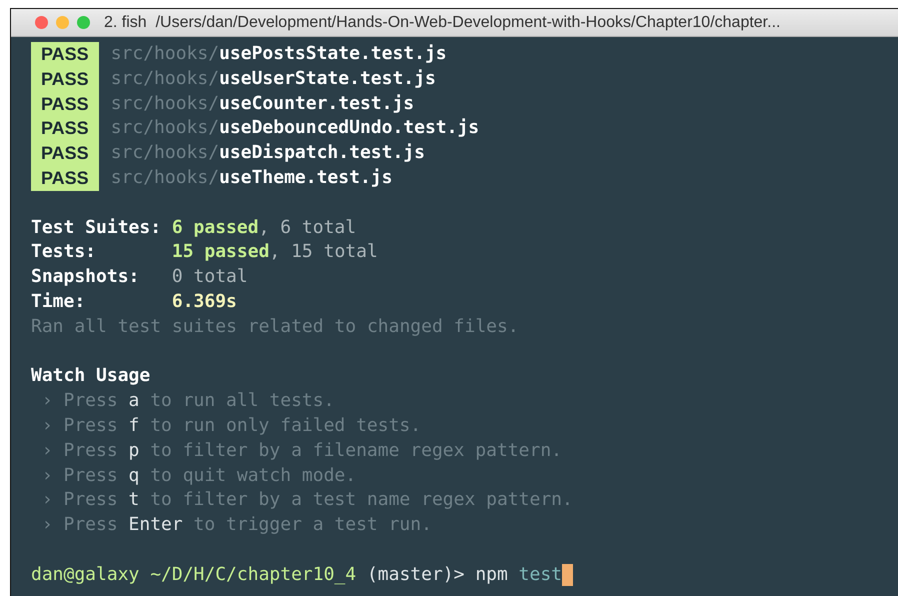 The height and width of the screenshot is (596, 898). What do you see at coordinates (267, 153) in the screenshot?
I see `test-file-path: src/hooks/useDispatch.test.js` at bounding box center [267, 153].